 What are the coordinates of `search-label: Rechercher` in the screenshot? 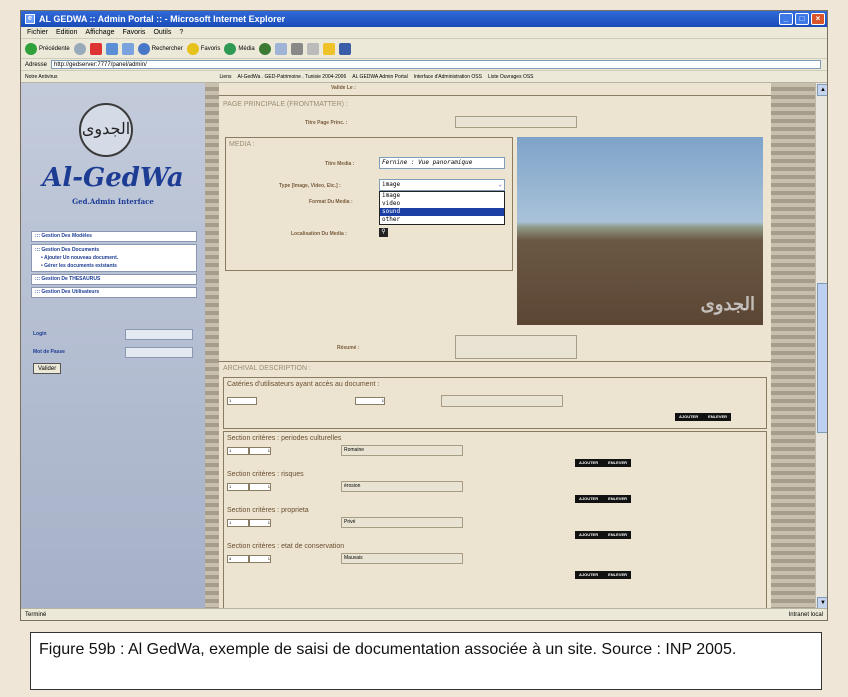 It's located at (167, 48).